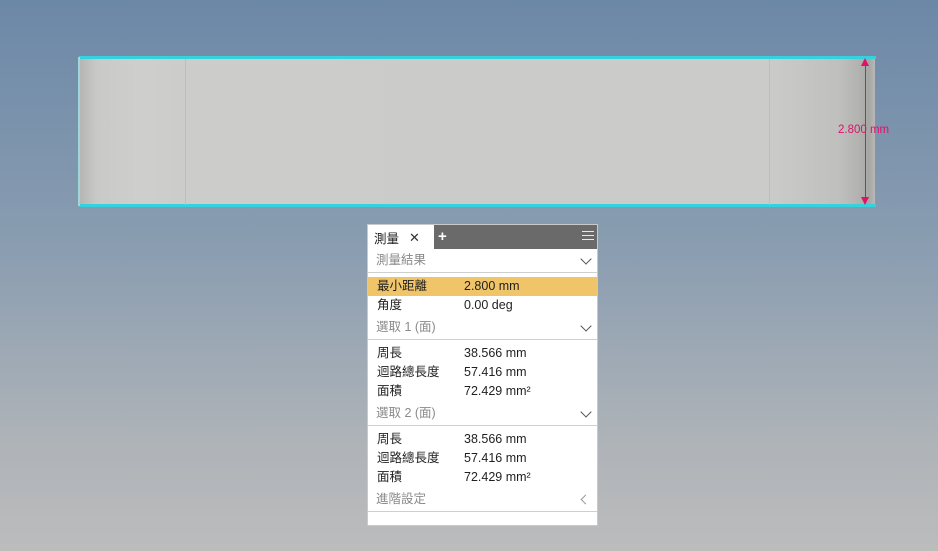 The image size is (938, 551). I want to click on panel-tab-bar: 測量 ✕ +, so click(482, 237).